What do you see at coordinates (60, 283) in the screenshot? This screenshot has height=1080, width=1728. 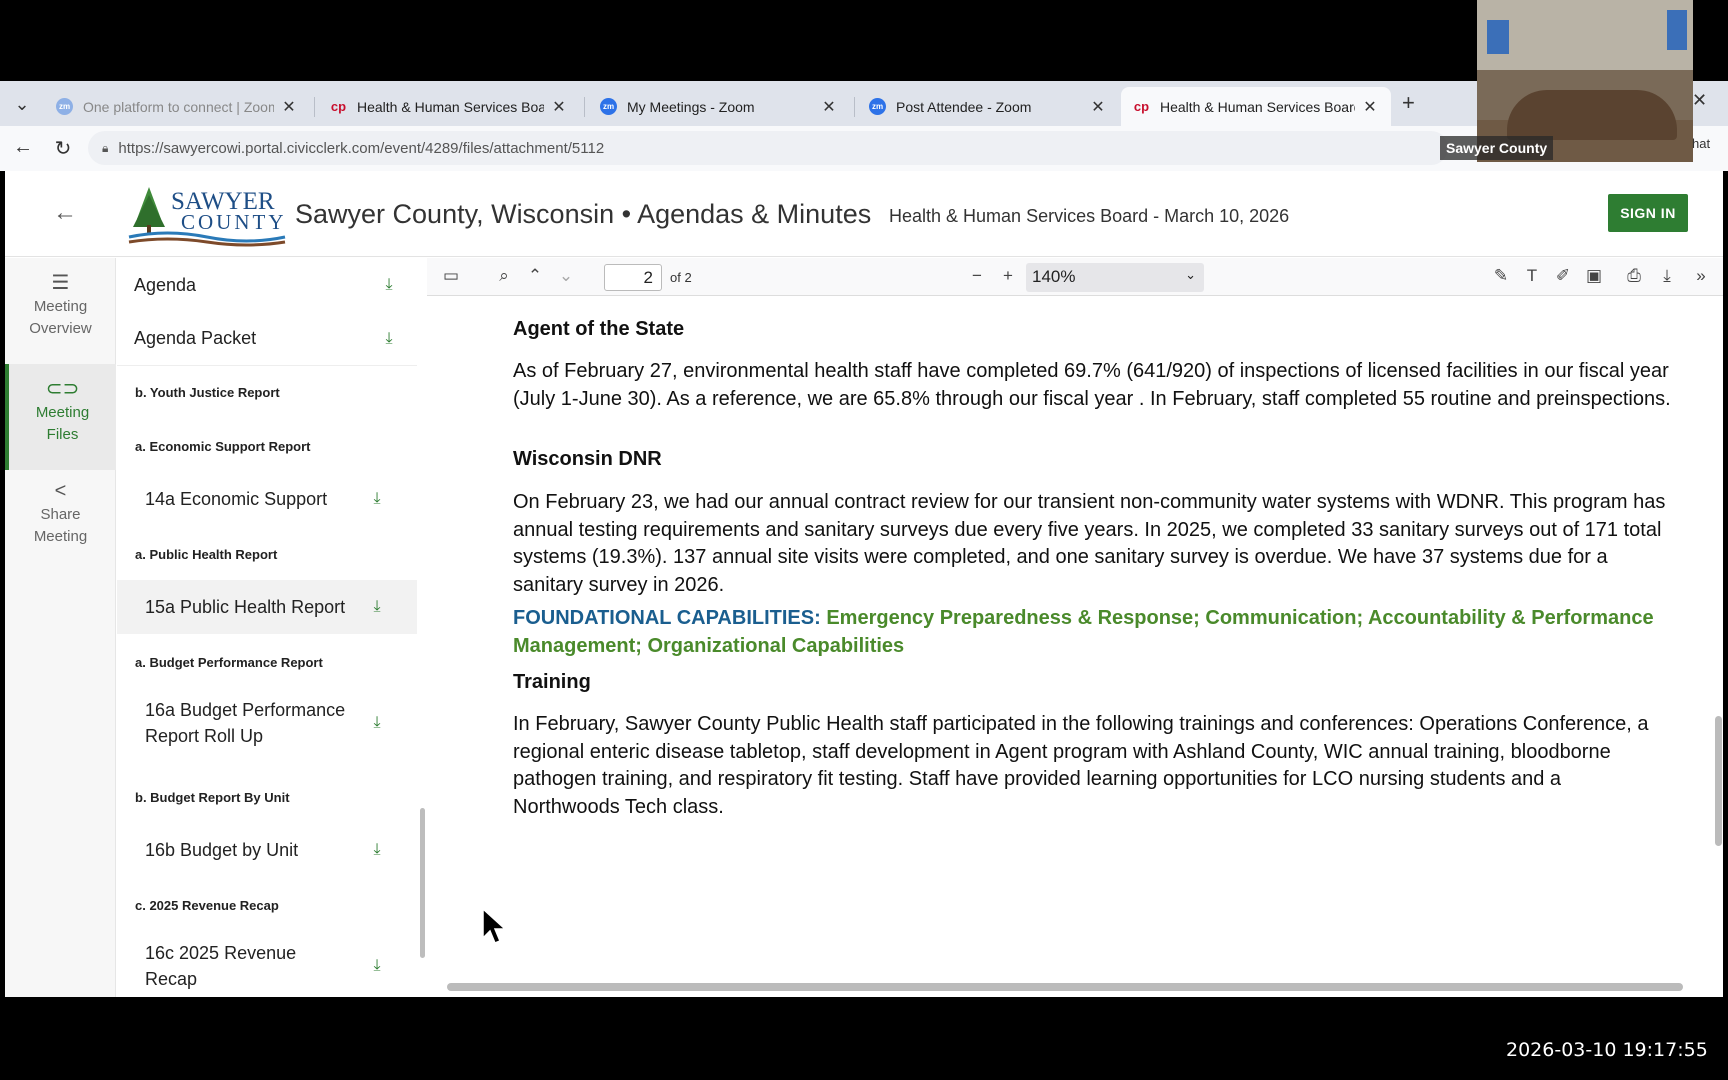 I see `list-icon: ☰` at bounding box center [60, 283].